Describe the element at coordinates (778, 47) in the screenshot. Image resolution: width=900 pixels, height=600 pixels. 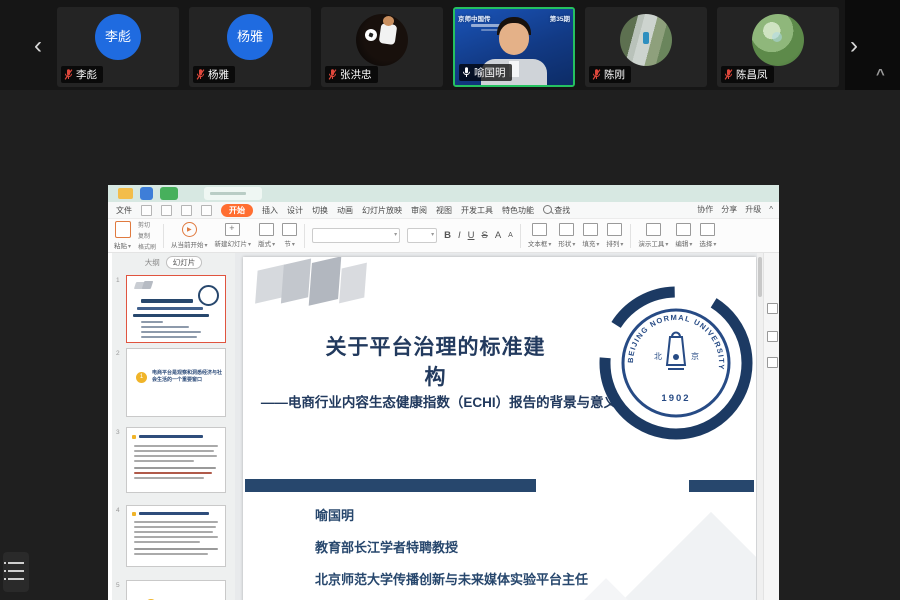
I see `participant-tile: 陈昌凤` at that location.